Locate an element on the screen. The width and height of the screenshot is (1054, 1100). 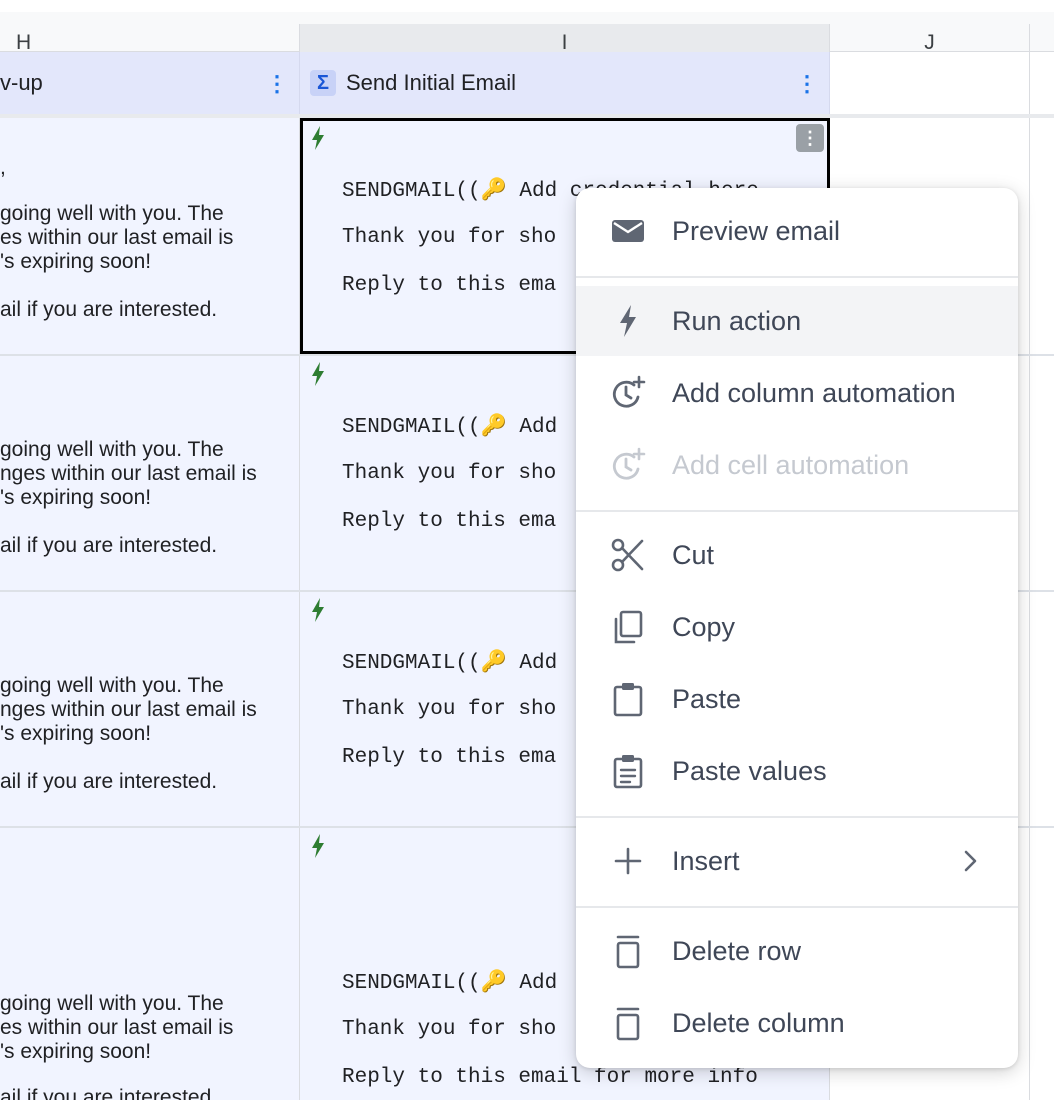
menu-item-insert: Insert is located at coordinates (797, 861).